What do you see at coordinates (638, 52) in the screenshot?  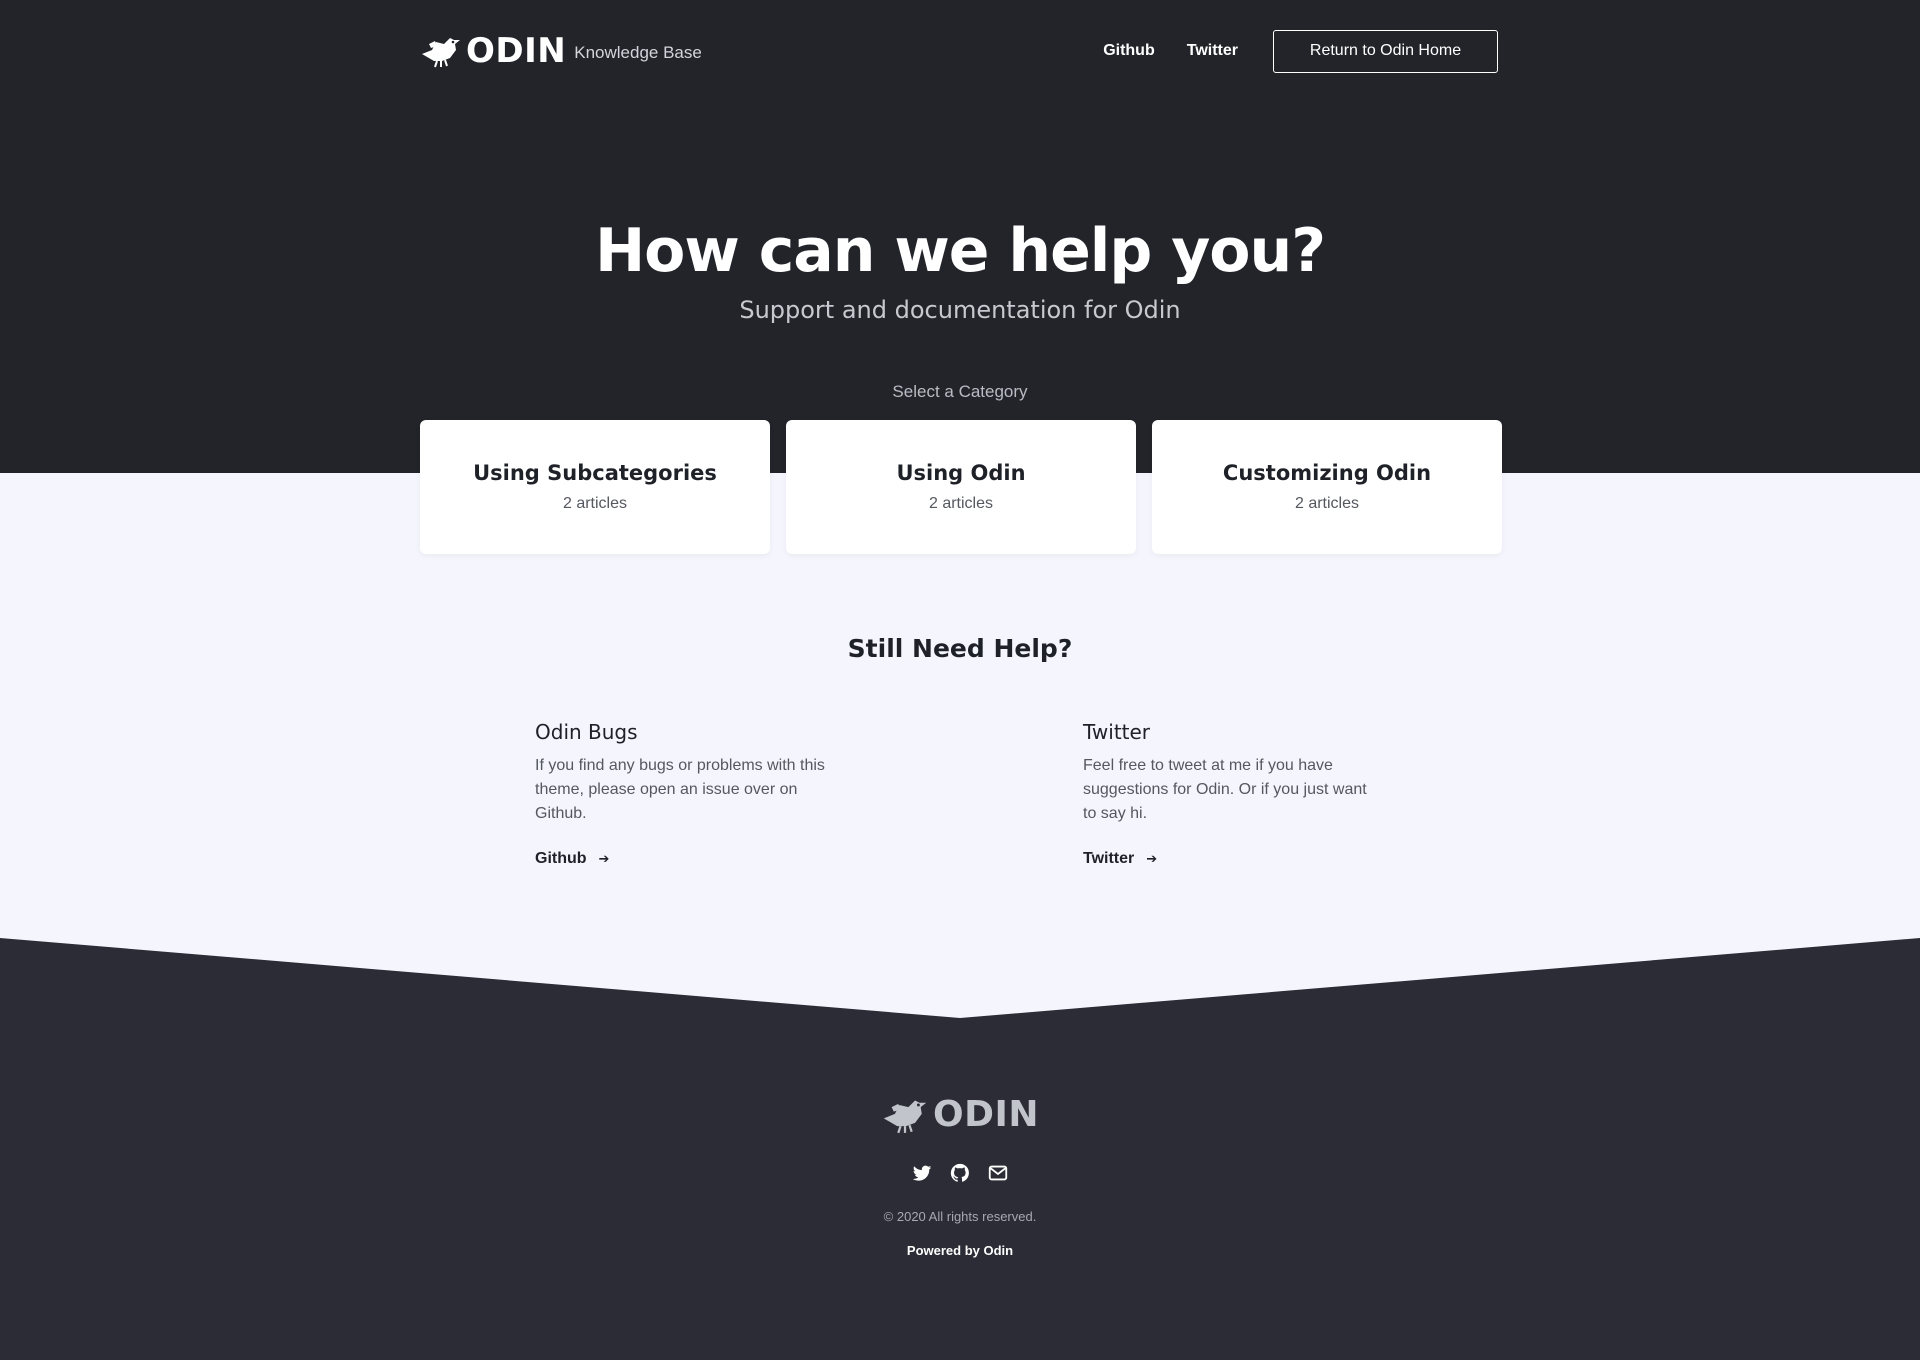 I see `brand-subtitle: Knowledge Base` at bounding box center [638, 52].